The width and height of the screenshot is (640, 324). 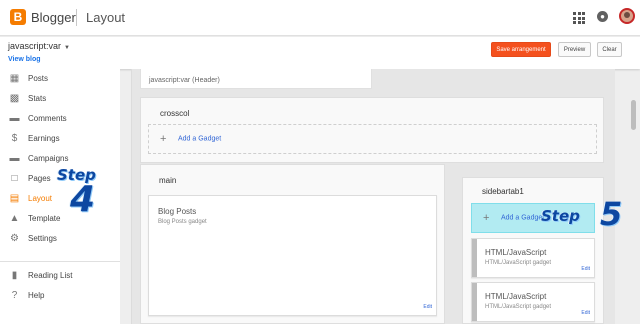 I want to click on gadget-title: Blog Posts, so click(x=177, y=211).